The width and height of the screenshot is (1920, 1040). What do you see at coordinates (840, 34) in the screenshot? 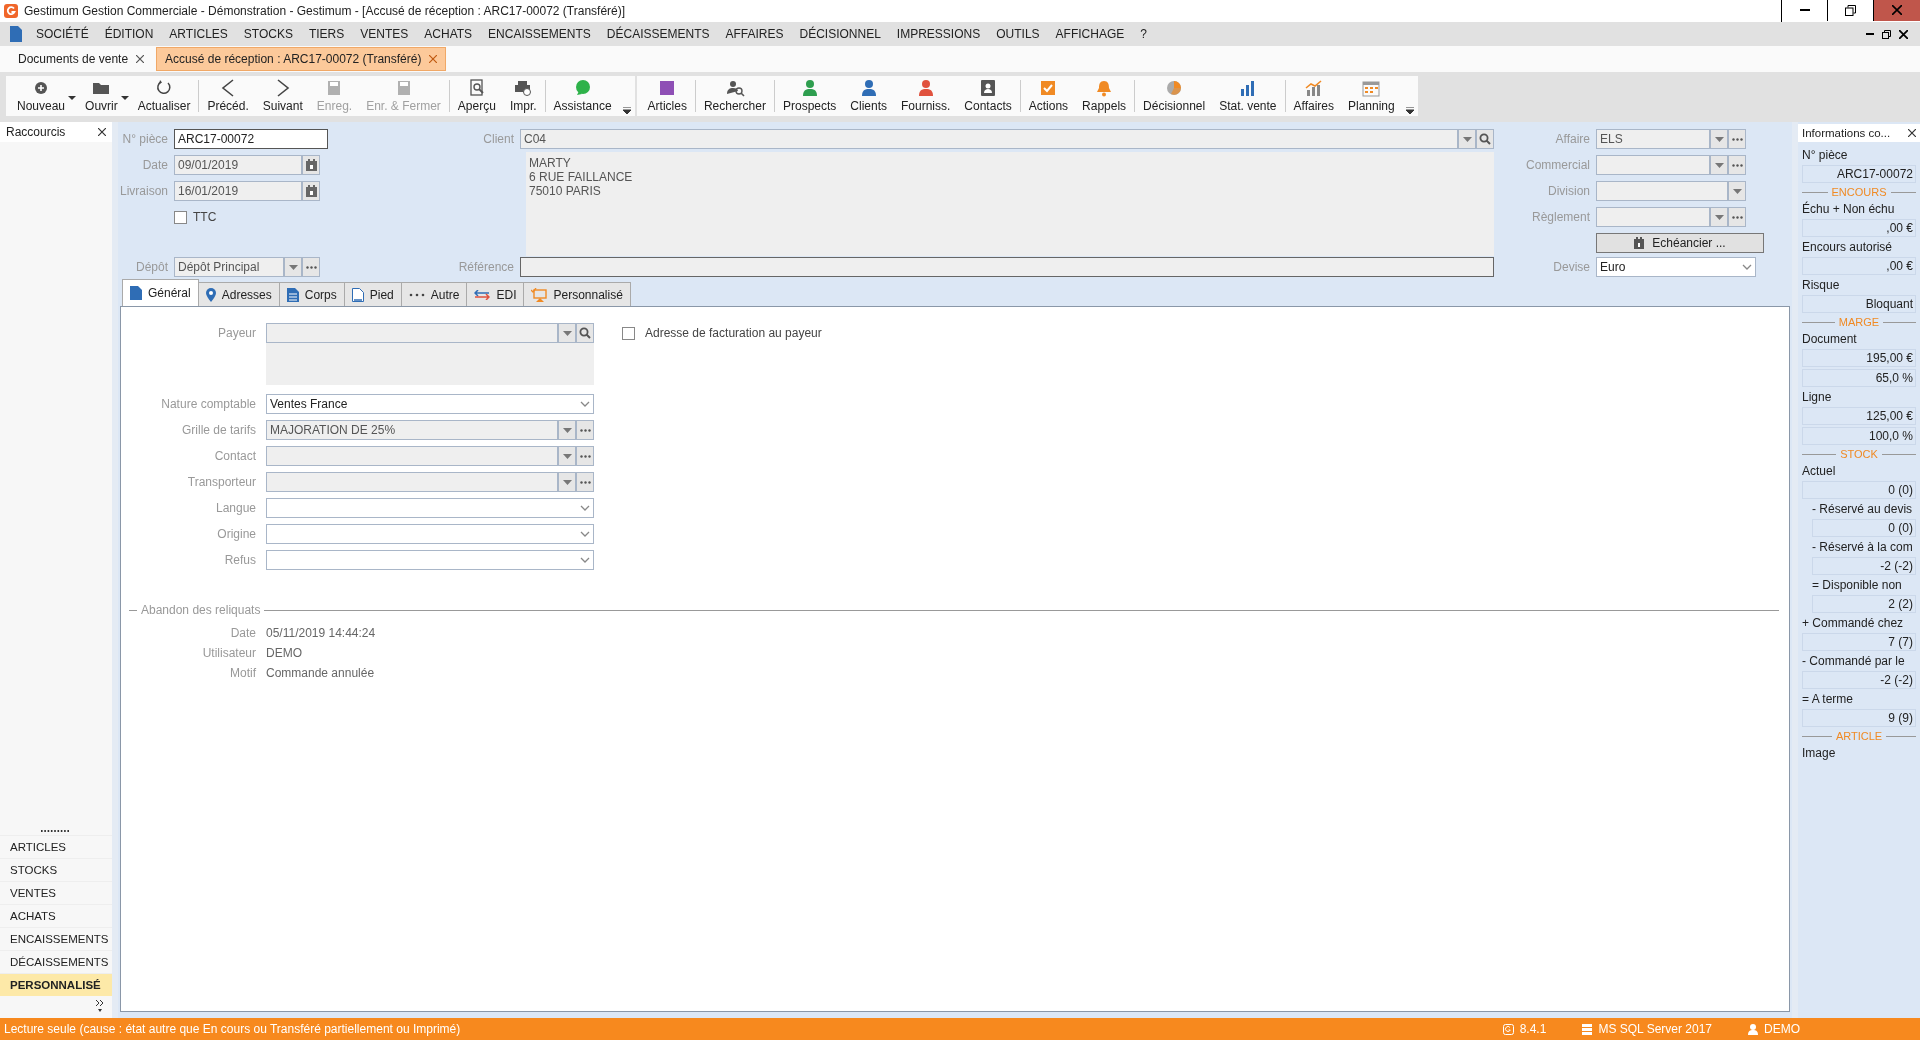
I see `menu-item: DÉCISIONNEL` at bounding box center [840, 34].